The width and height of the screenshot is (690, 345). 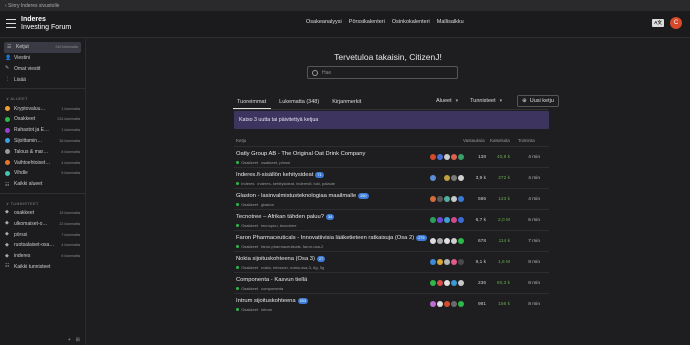 I want to click on topic-category: Inderes, so click(x=247, y=183).